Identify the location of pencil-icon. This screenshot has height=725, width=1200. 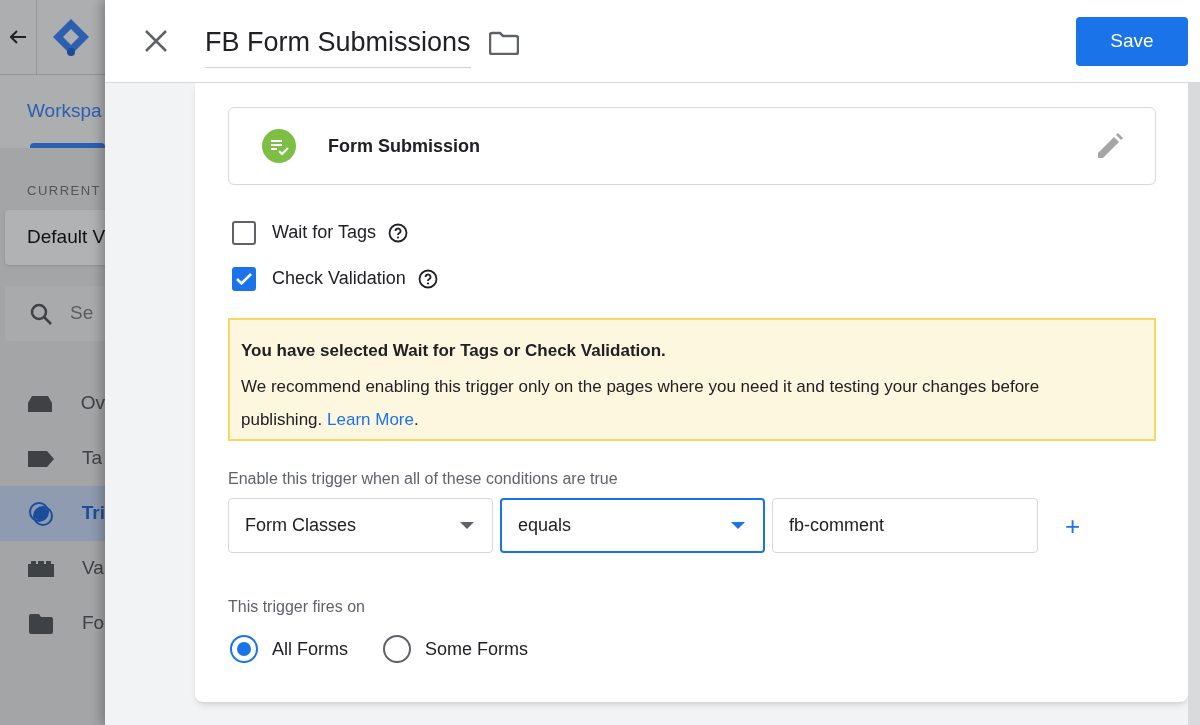
(1110, 146).